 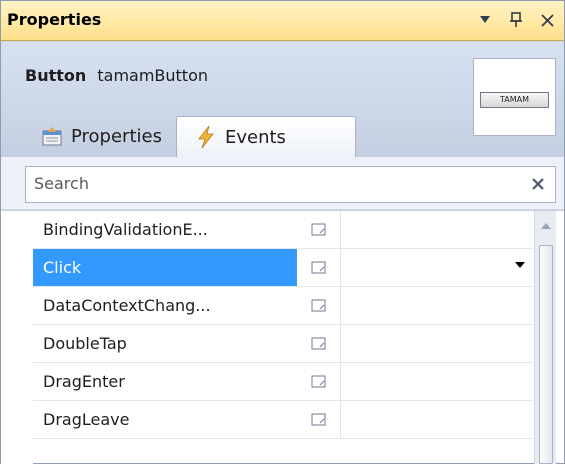 I want to click on search-box, so click(x=290, y=184).